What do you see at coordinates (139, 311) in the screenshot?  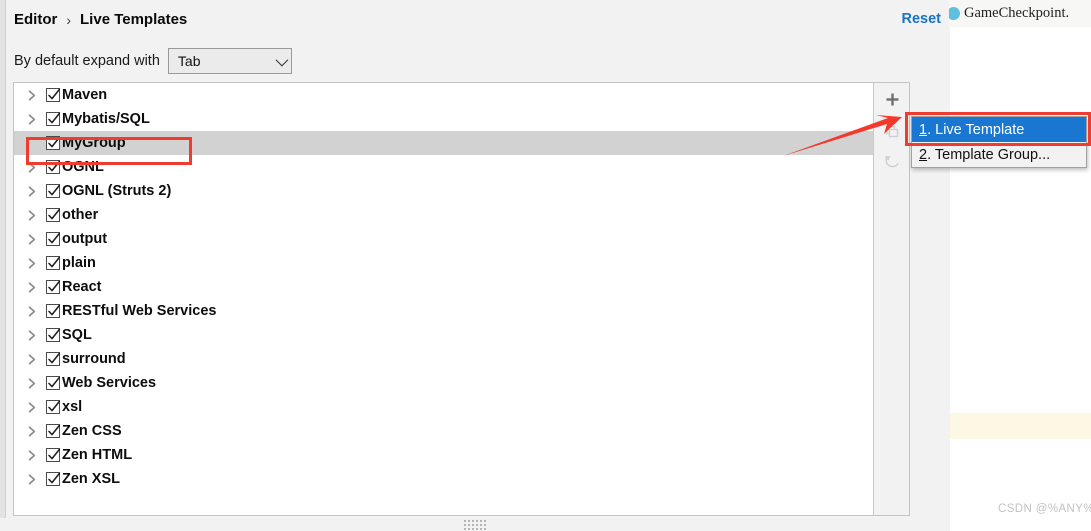 I see `tree-row-label: RESTful Web Services` at bounding box center [139, 311].